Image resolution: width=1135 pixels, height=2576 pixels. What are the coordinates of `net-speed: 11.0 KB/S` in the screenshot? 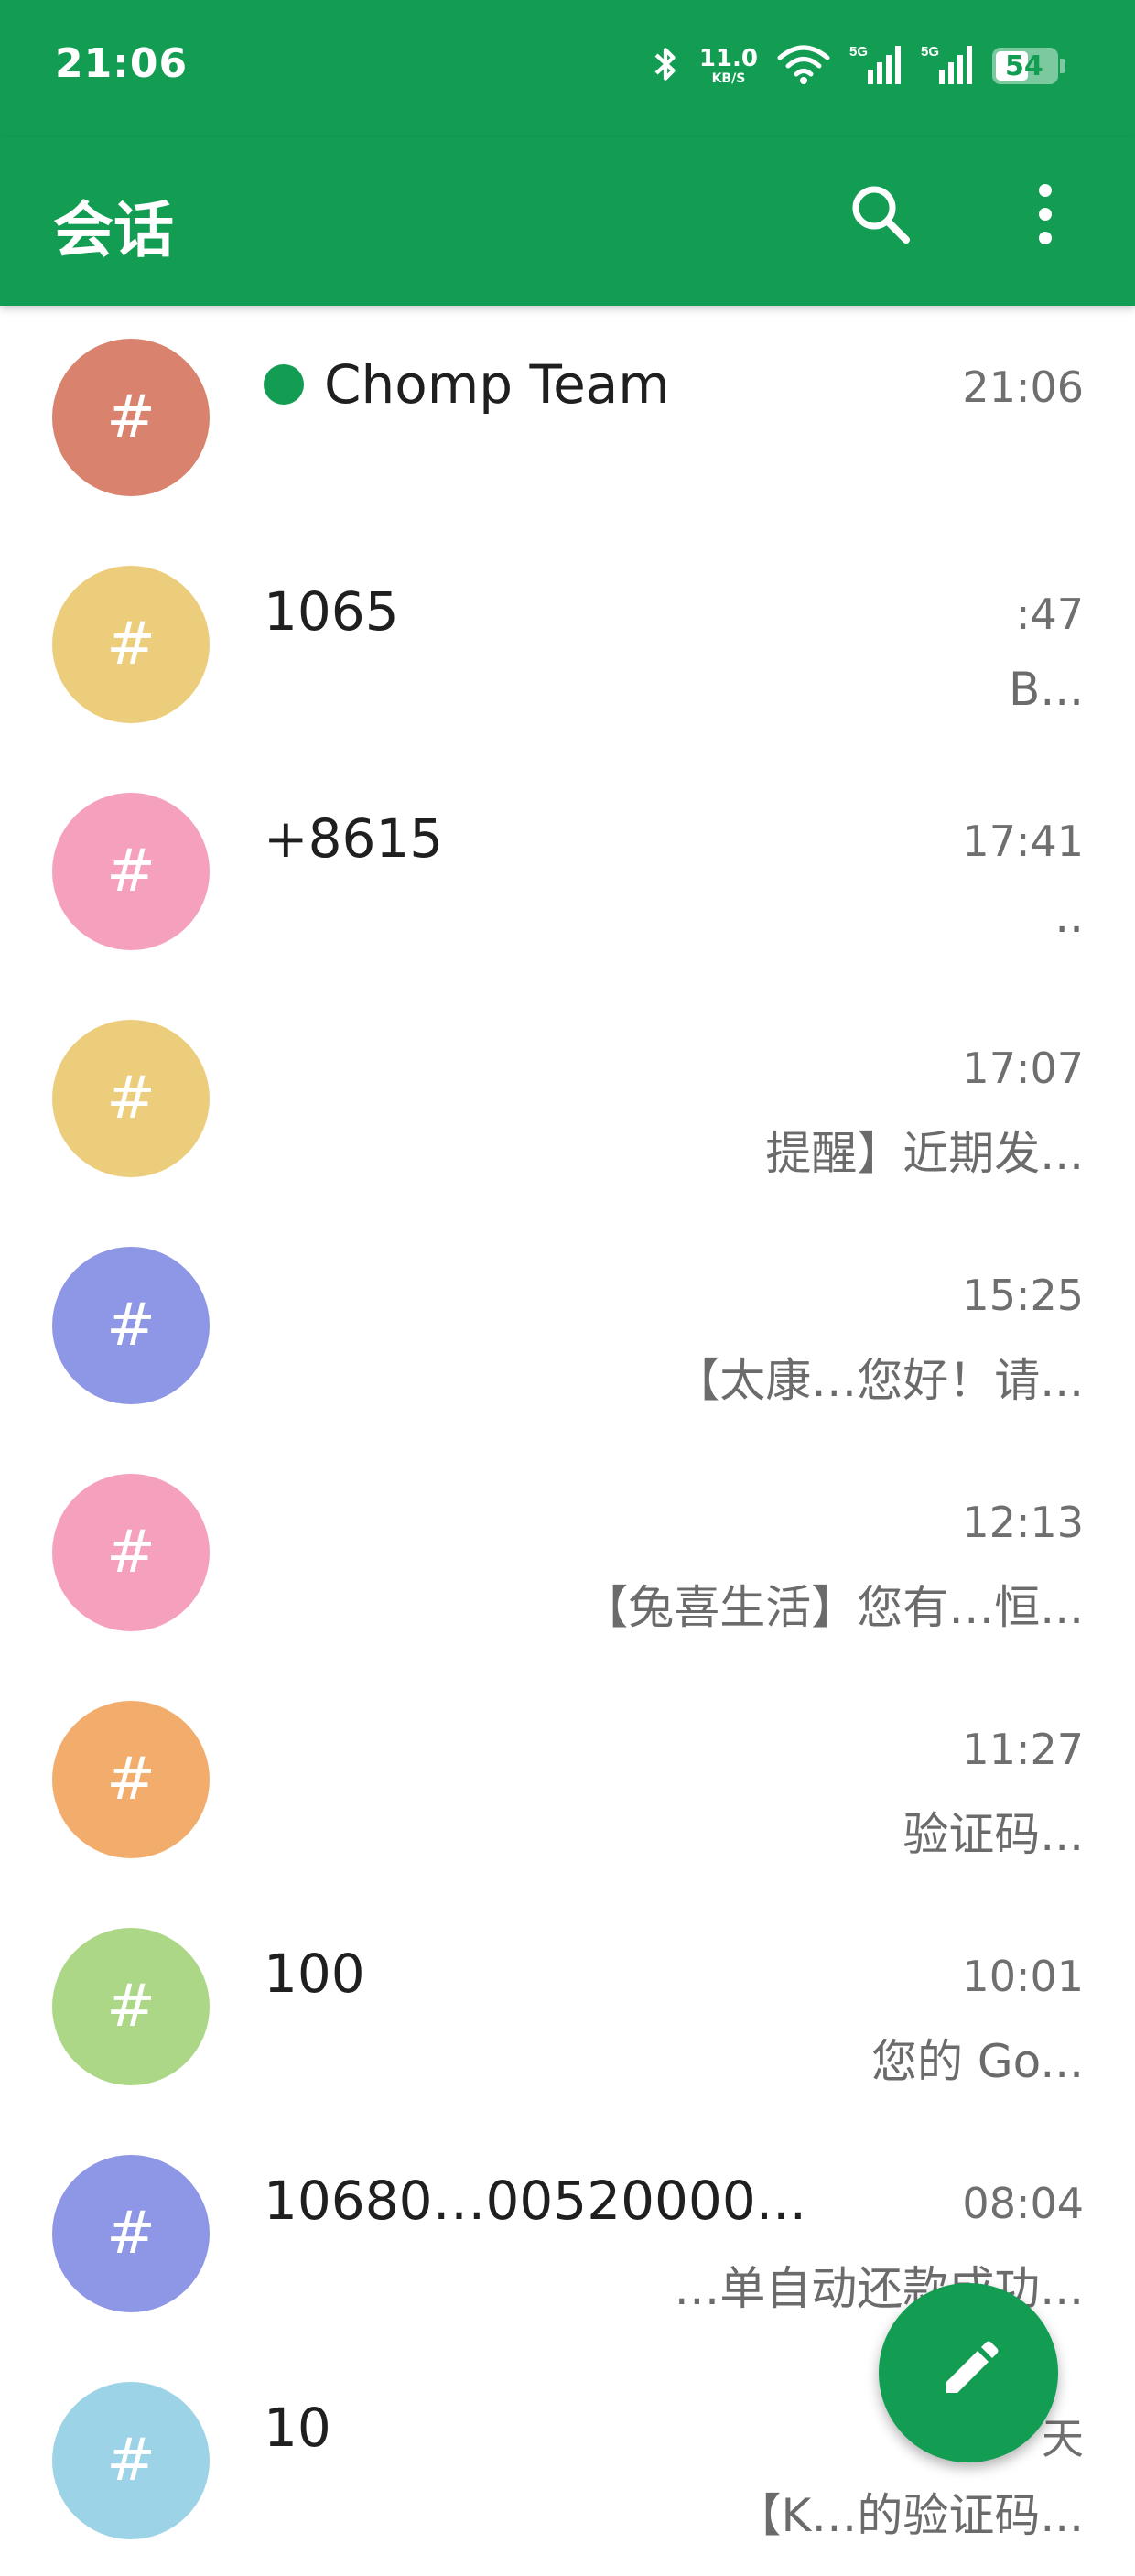 It's located at (728, 65).